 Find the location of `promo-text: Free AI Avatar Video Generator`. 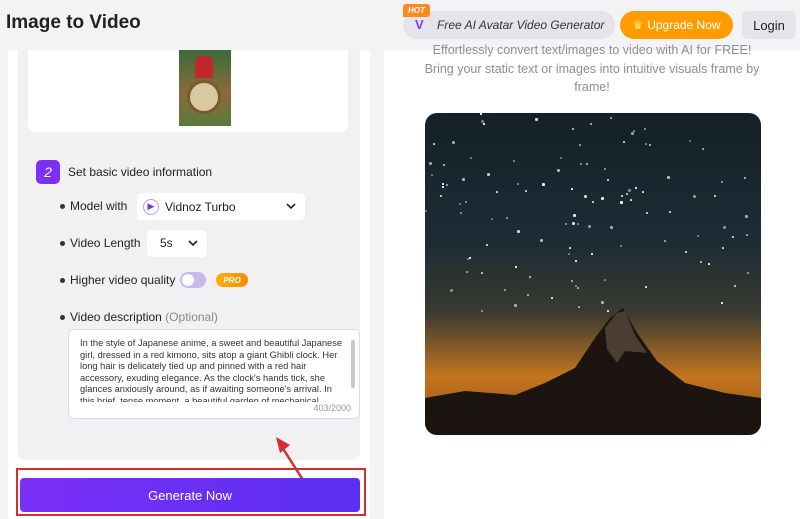

promo-text: Free AI Avatar Video Generator is located at coordinates (521, 25).